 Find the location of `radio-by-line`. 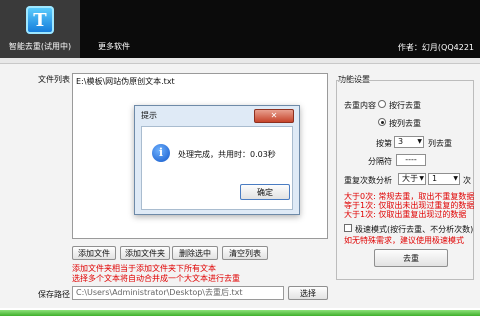

radio-by-line is located at coordinates (382, 104).